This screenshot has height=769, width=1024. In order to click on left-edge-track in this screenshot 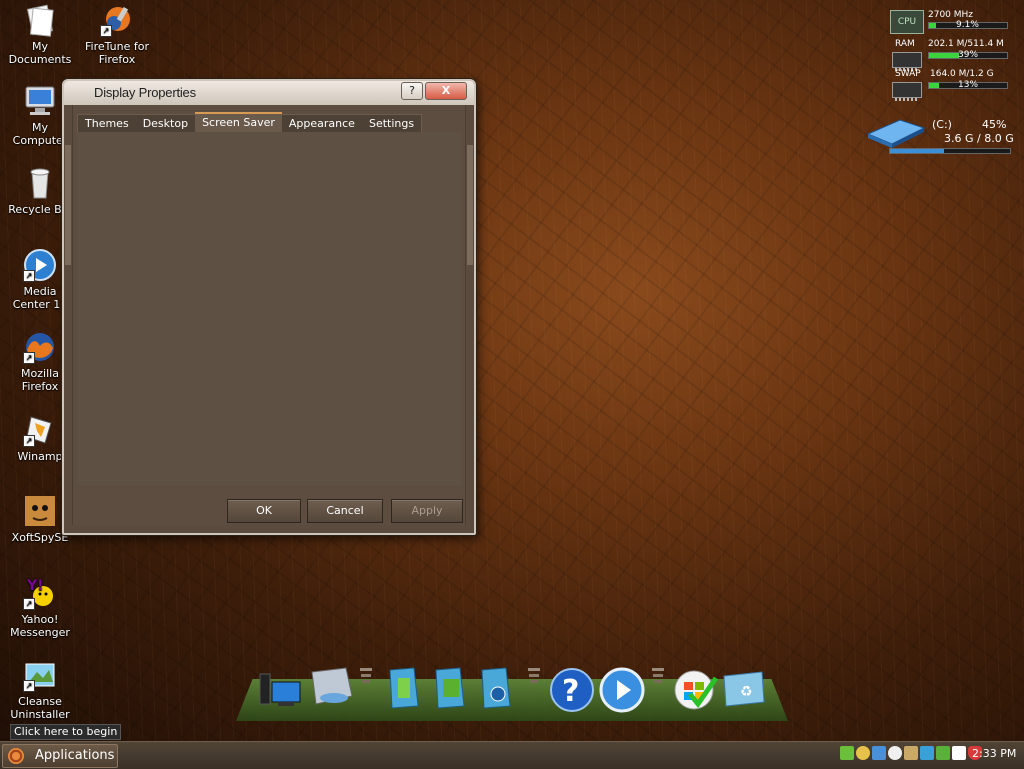, I will do `click(68, 205)`.